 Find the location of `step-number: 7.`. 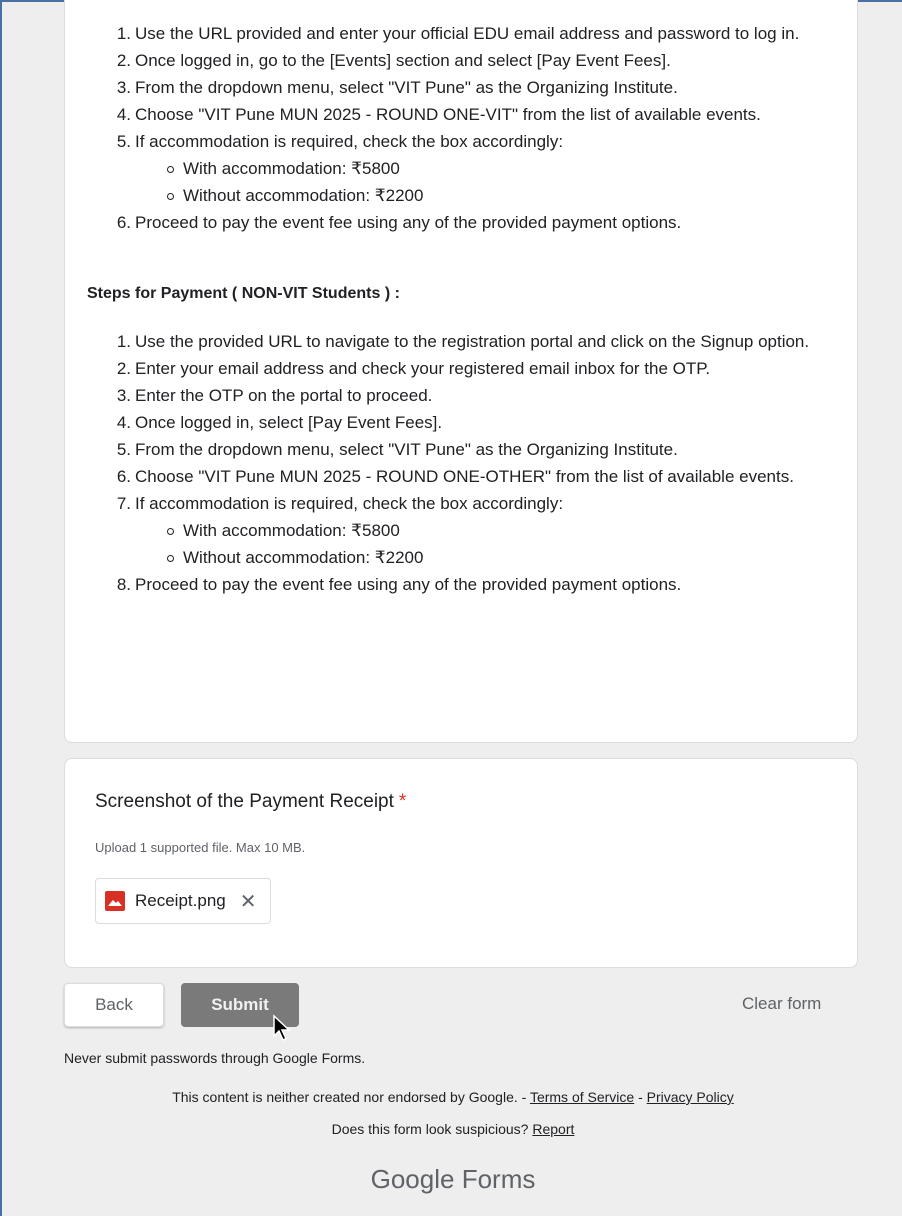

step-number: 7. is located at coordinates (123, 503).